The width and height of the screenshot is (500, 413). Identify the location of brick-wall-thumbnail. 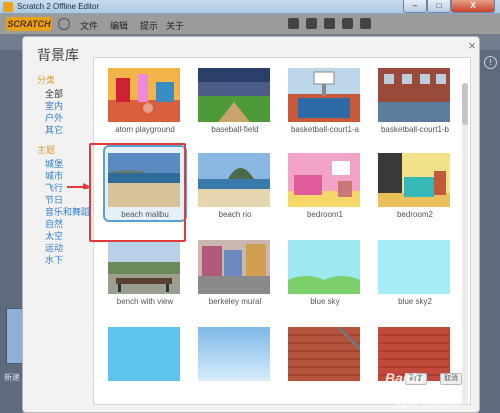
(324, 354).